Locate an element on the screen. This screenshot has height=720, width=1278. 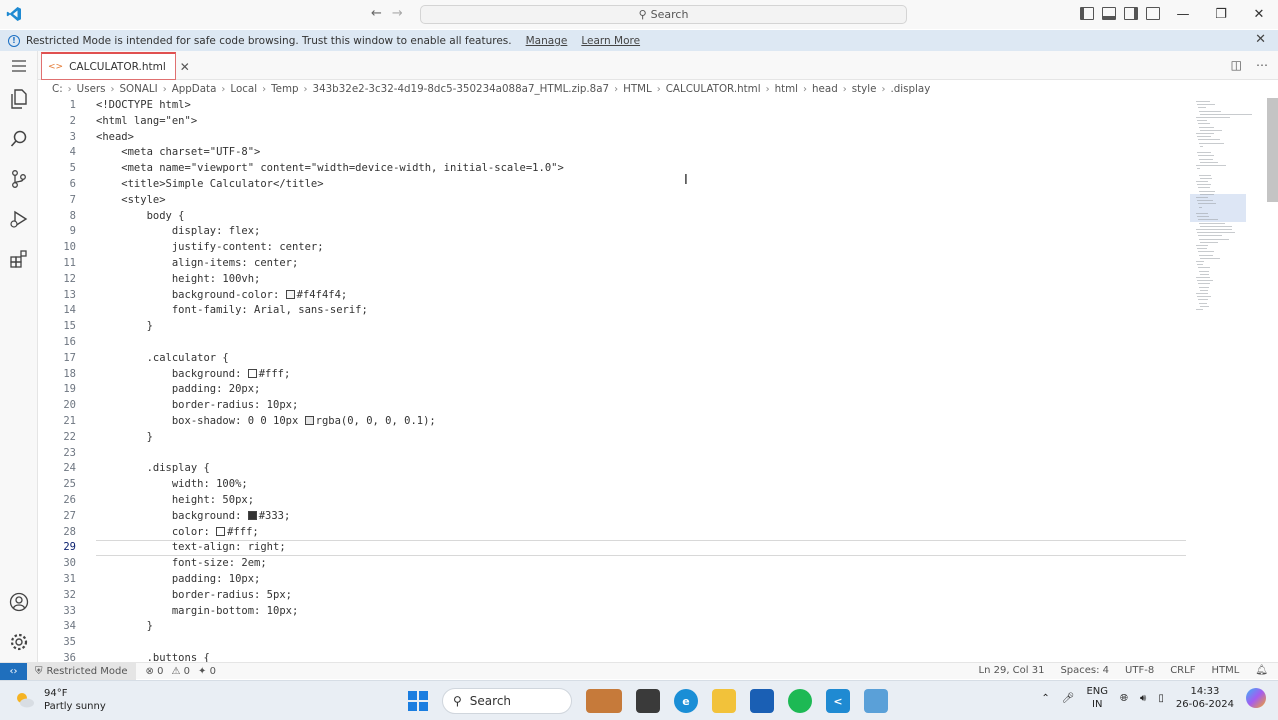
code-line: <head> is located at coordinates (641, 138).